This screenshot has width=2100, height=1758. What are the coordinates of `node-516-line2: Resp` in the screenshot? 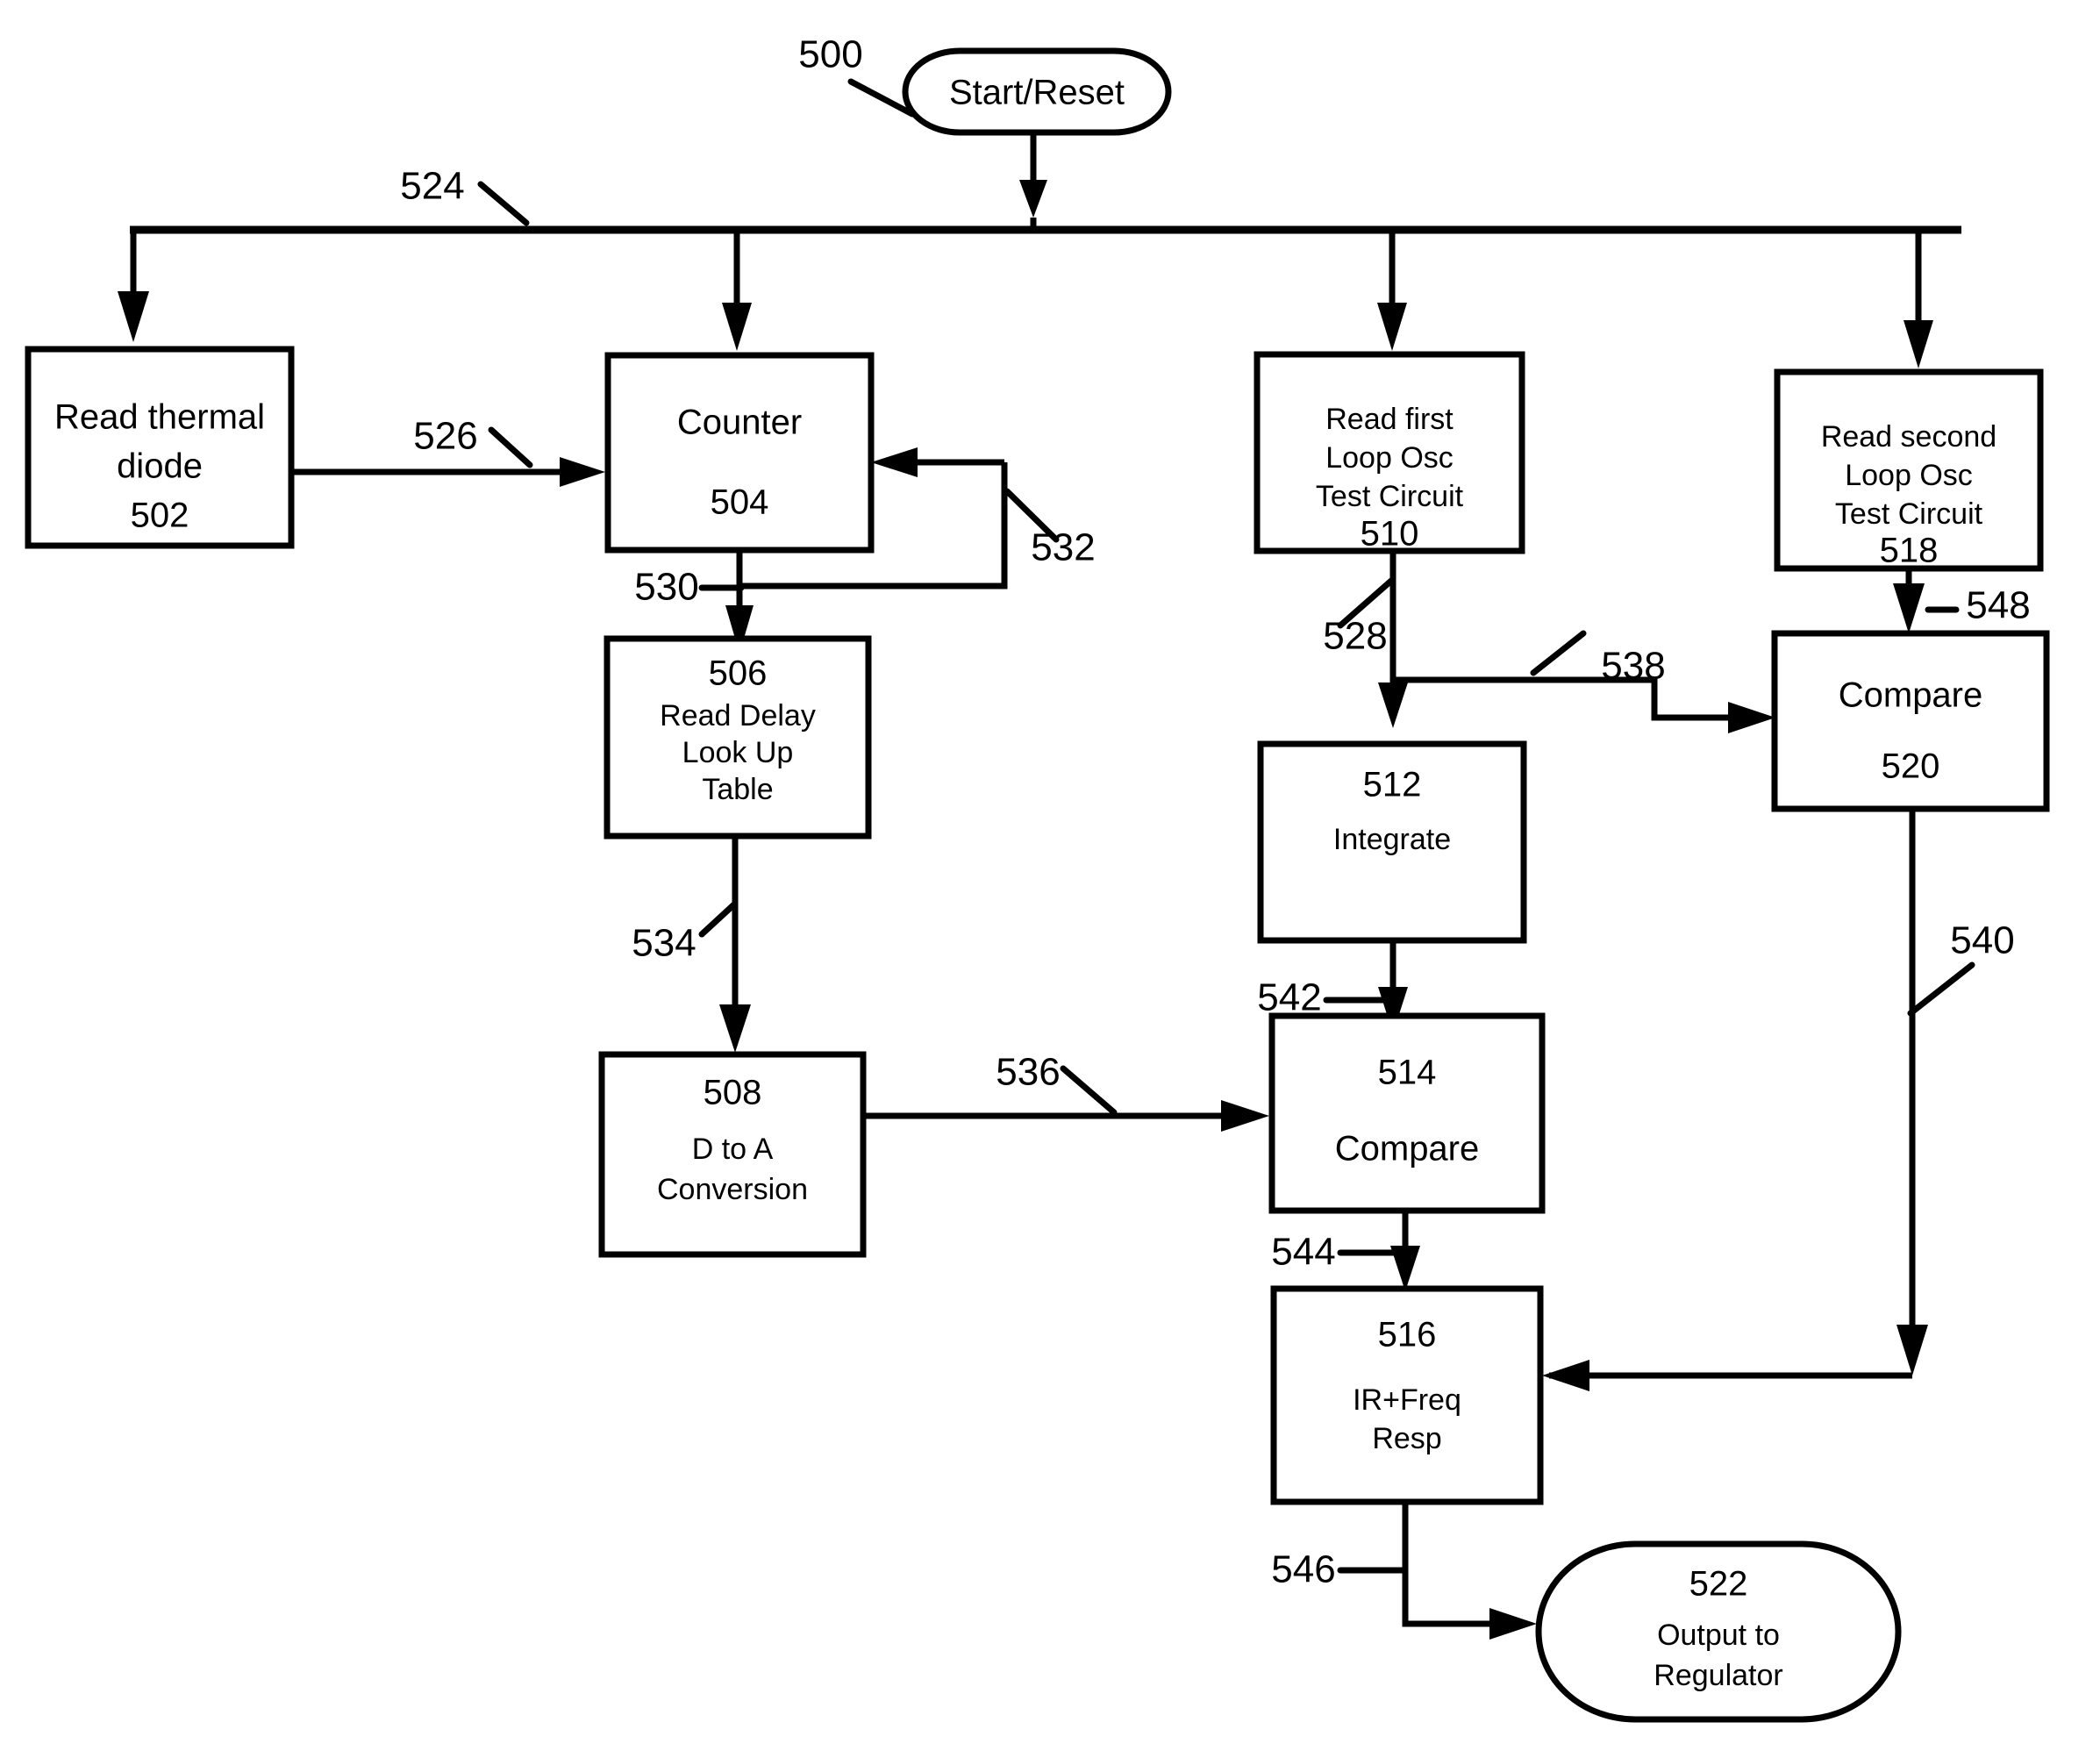 It's located at (1406, 1439).